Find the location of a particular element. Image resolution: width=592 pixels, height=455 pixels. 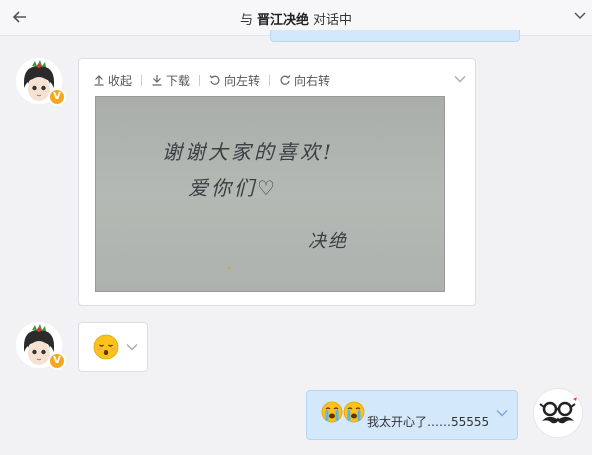

emoji-group is located at coordinates (343, 412).